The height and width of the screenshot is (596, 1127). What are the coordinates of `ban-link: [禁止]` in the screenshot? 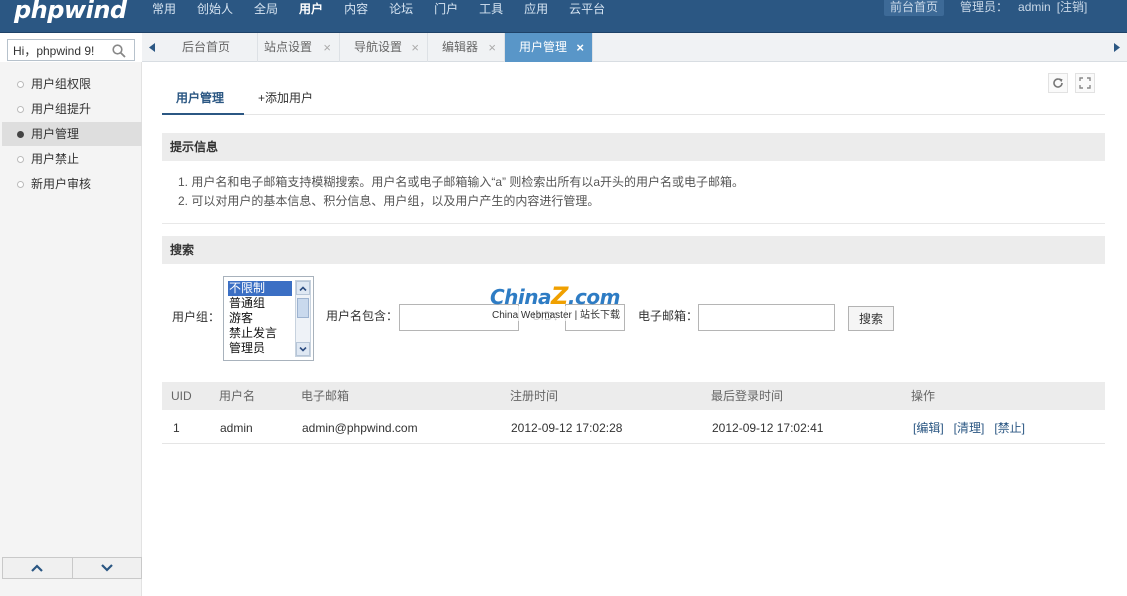 It's located at (1009, 428).